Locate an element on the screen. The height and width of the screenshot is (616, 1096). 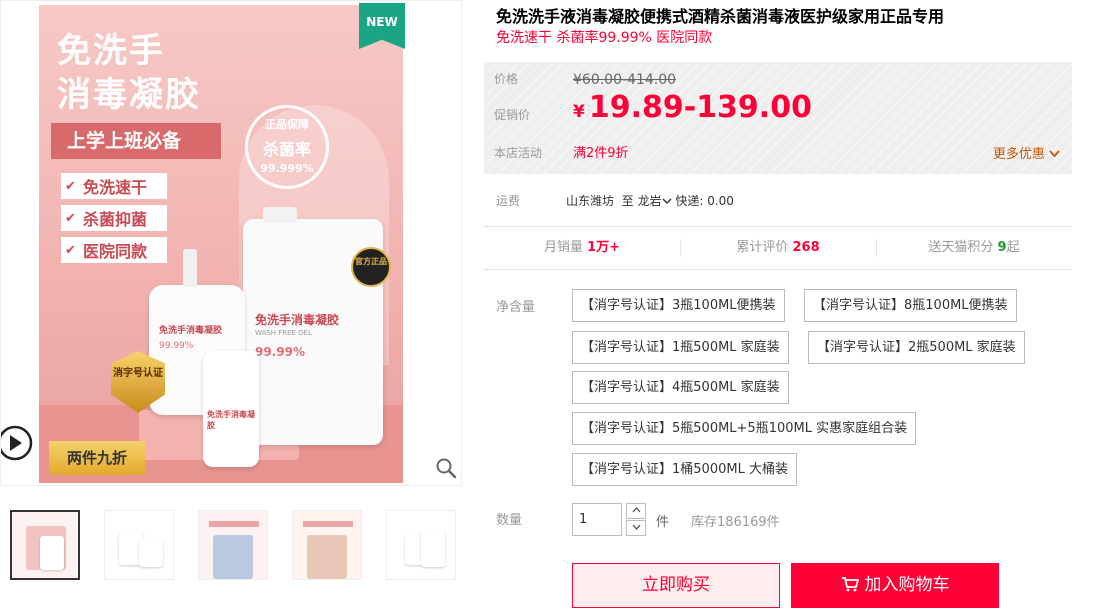
promo-price-value: 19.89-139.00 is located at coordinates (700, 107).